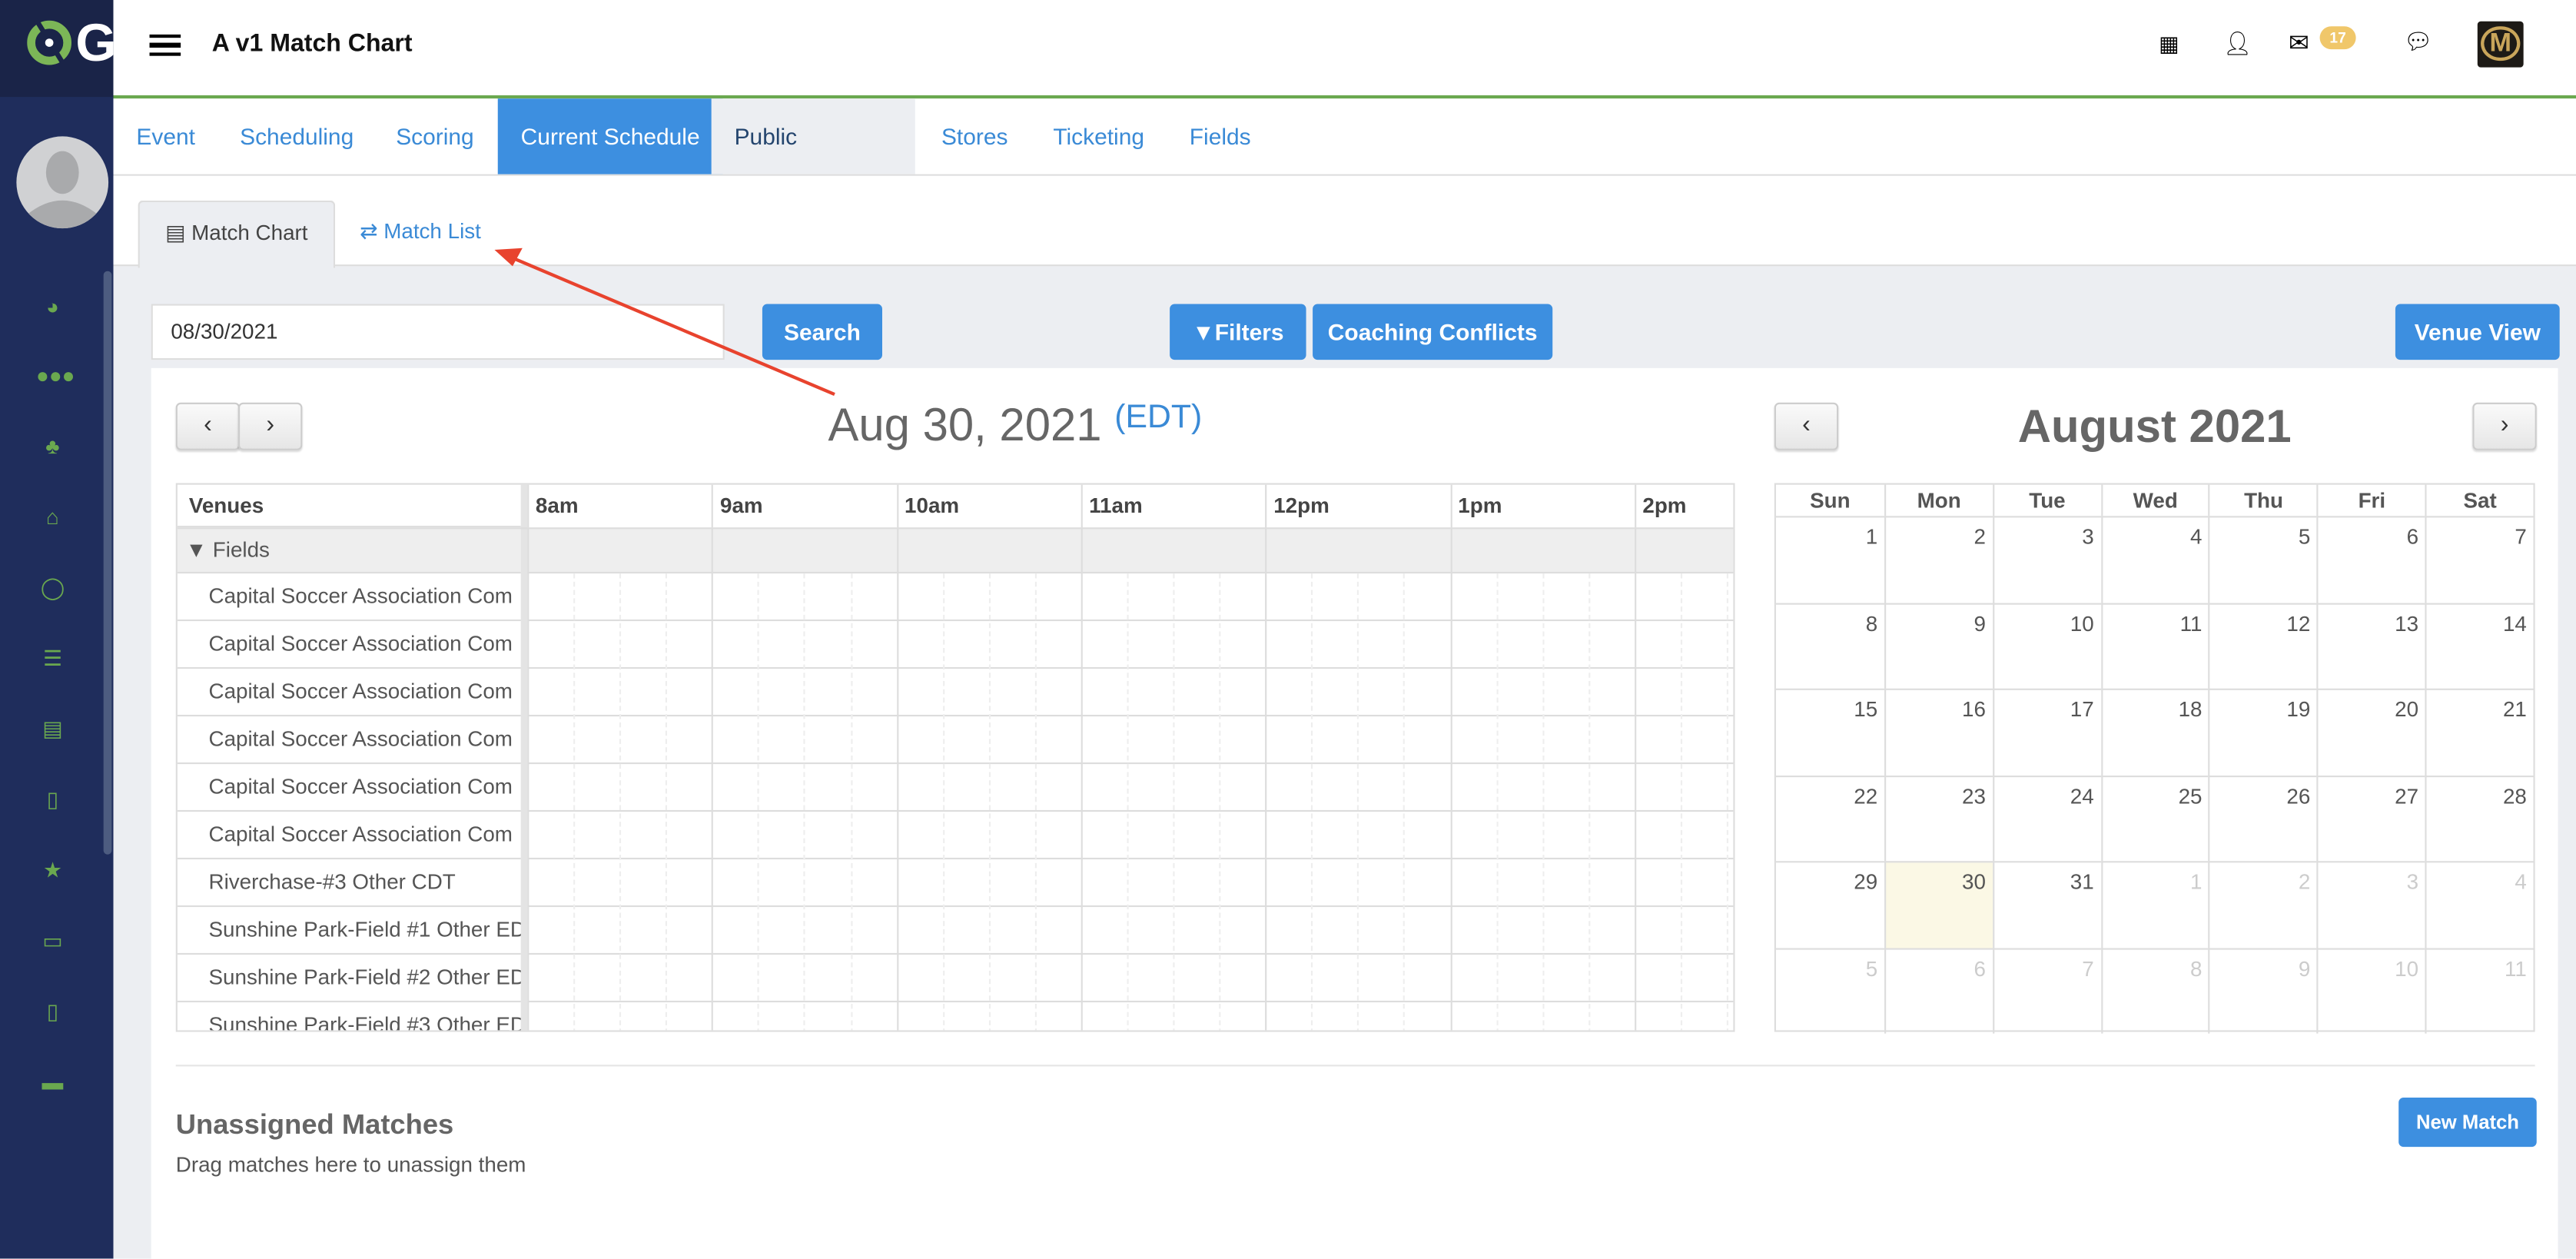 The height and width of the screenshot is (1259, 2576). I want to click on tab-current-schedule: Current Schedule, so click(610, 136).